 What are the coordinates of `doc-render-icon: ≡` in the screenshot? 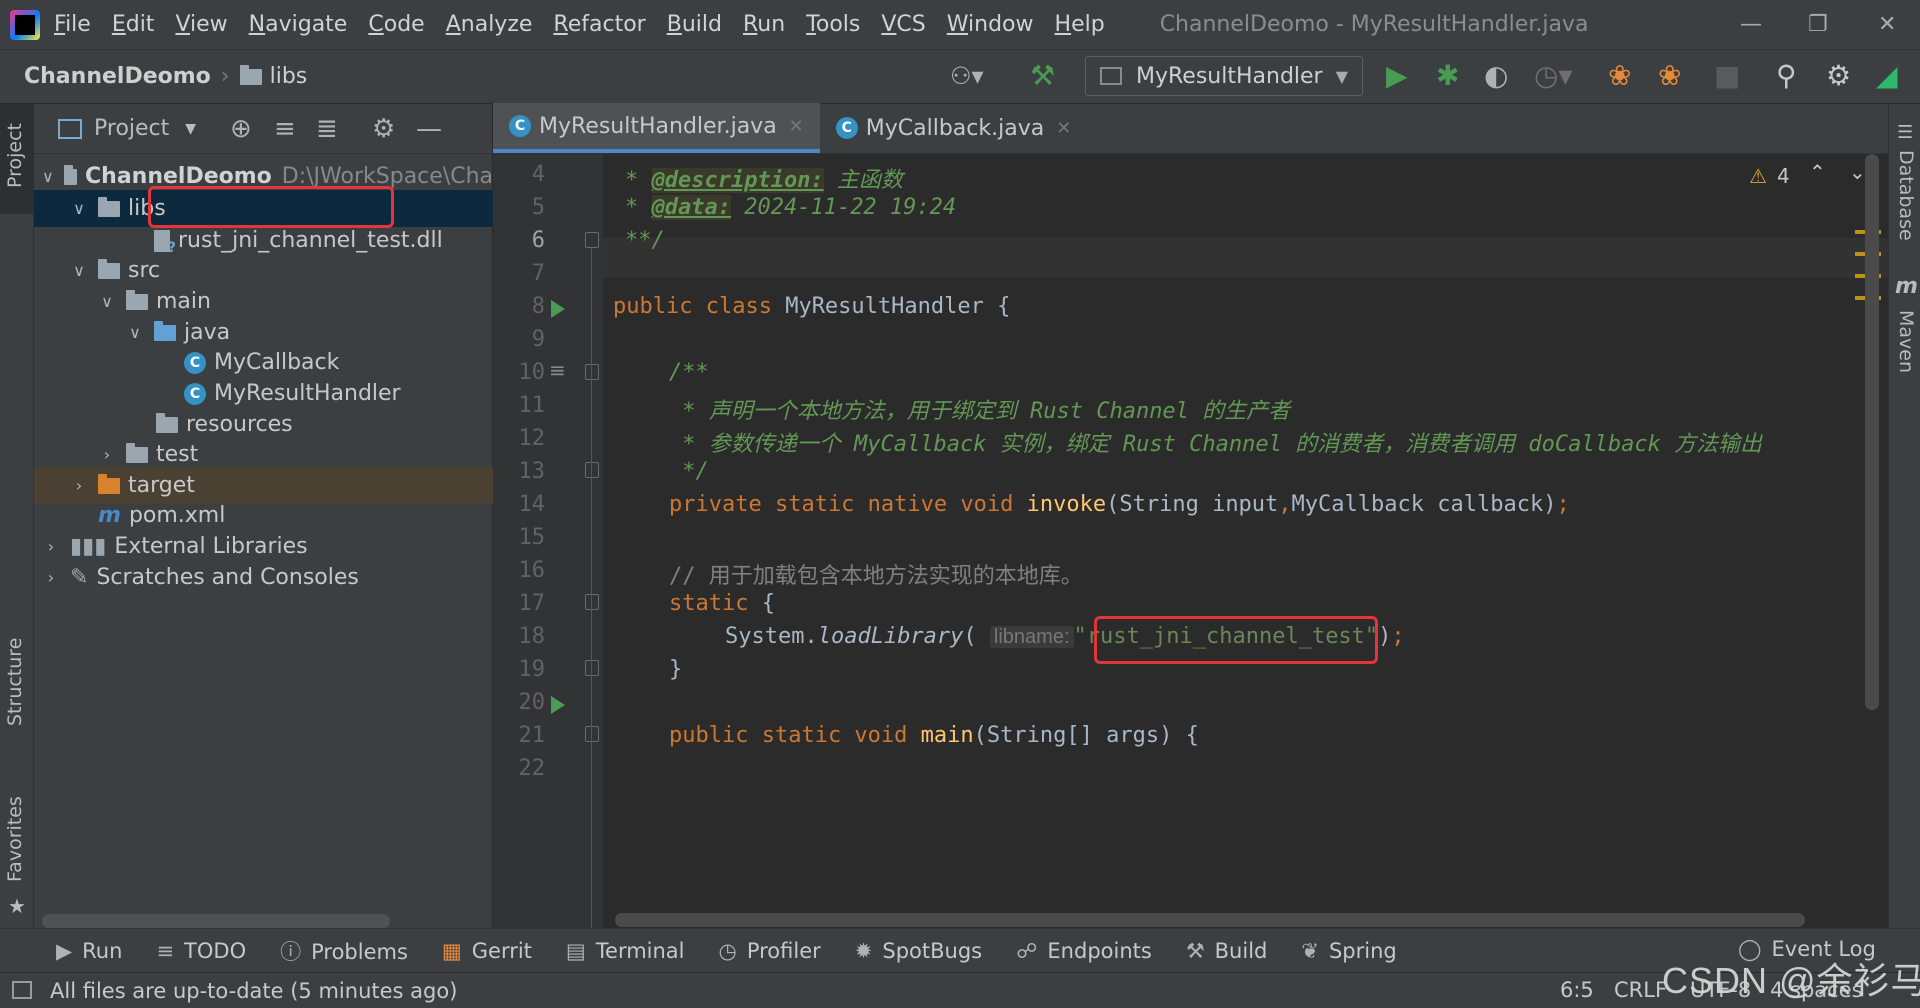 It's located at (557, 370).